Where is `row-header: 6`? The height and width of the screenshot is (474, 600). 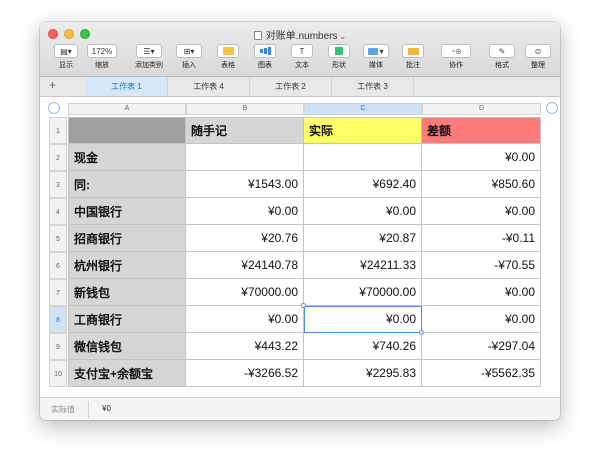
row-header: 6 is located at coordinates (58, 265).